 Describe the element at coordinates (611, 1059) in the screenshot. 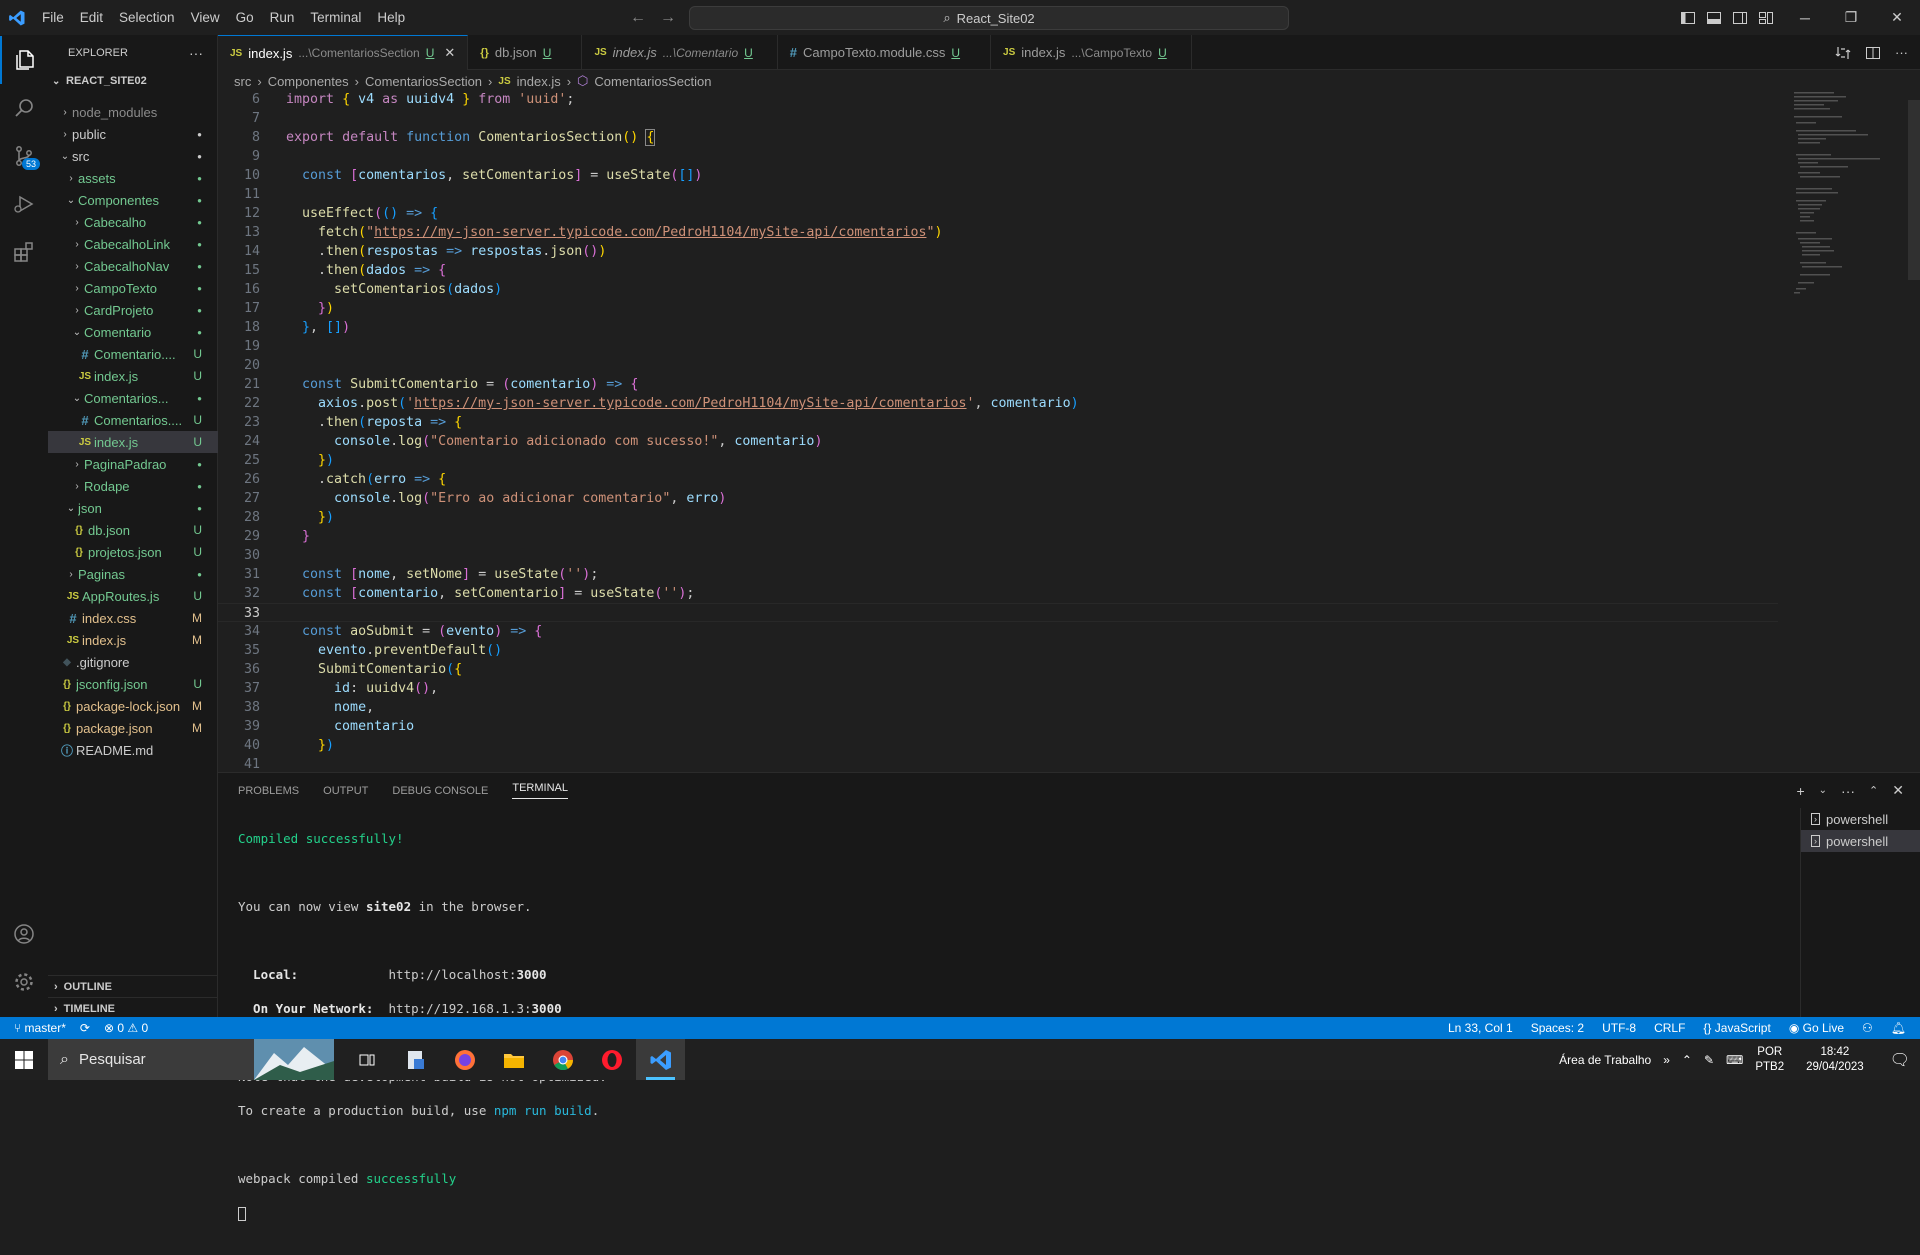

I see `taskbar-opera` at that location.